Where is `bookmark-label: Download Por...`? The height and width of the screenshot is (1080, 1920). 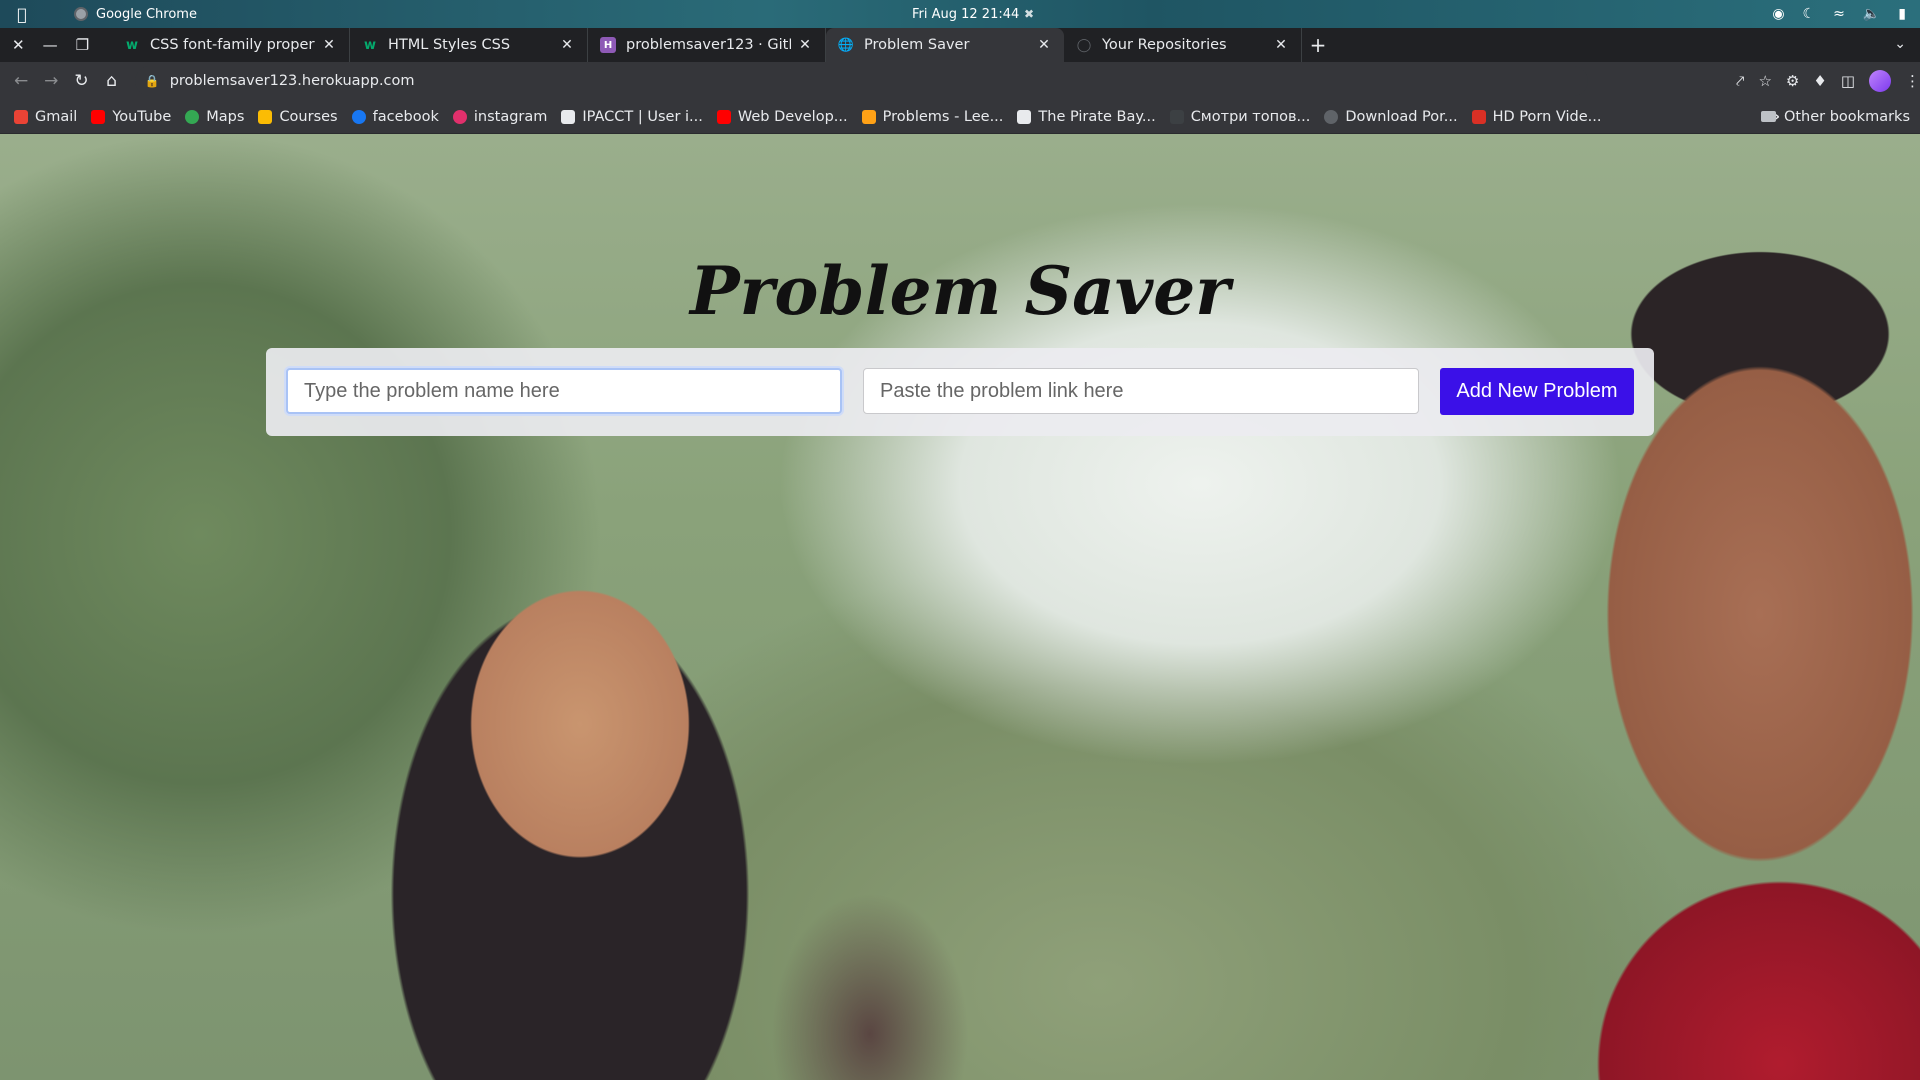 bookmark-label: Download Por... is located at coordinates (1401, 116).